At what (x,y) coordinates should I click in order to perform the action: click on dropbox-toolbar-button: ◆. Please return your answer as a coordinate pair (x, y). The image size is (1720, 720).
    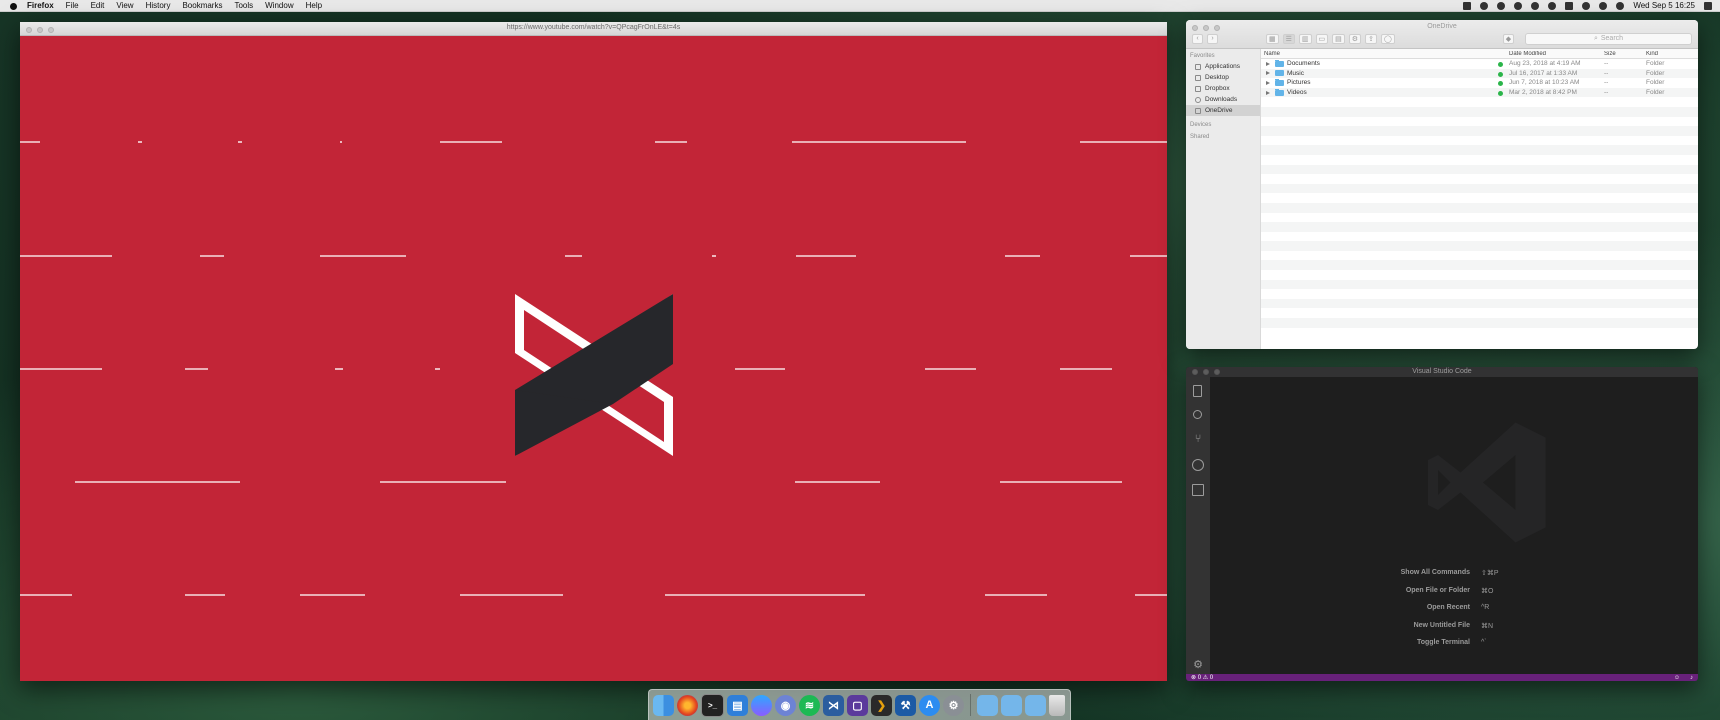
    Looking at the image, I should click on (1508, 38).